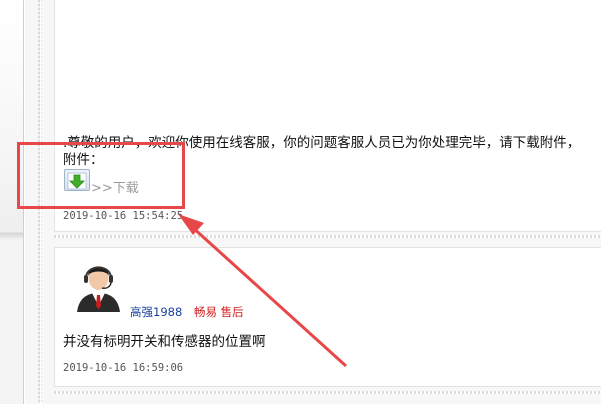 The width and height of the screenshot is (601, 404). I want to click on highlight-box, so click(101, 175).